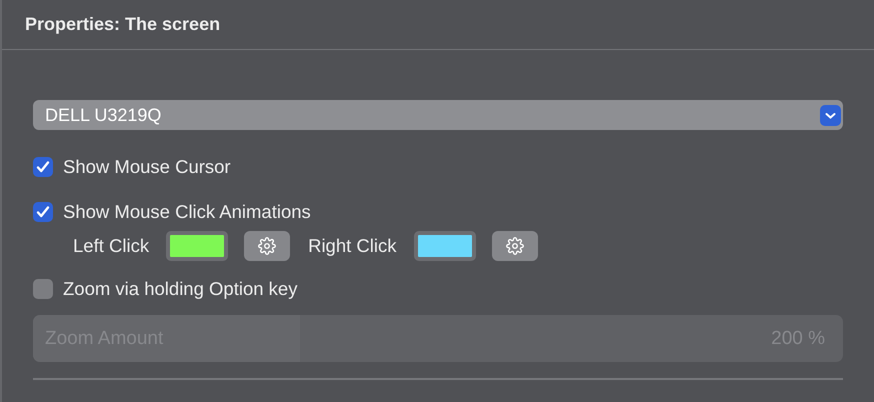 The width and height of the screenshot is (874, 402). What do you see at coordinates (352, 246) in the screenshot?
I see `color-label: Right Click` at bounding box center [352, 246].